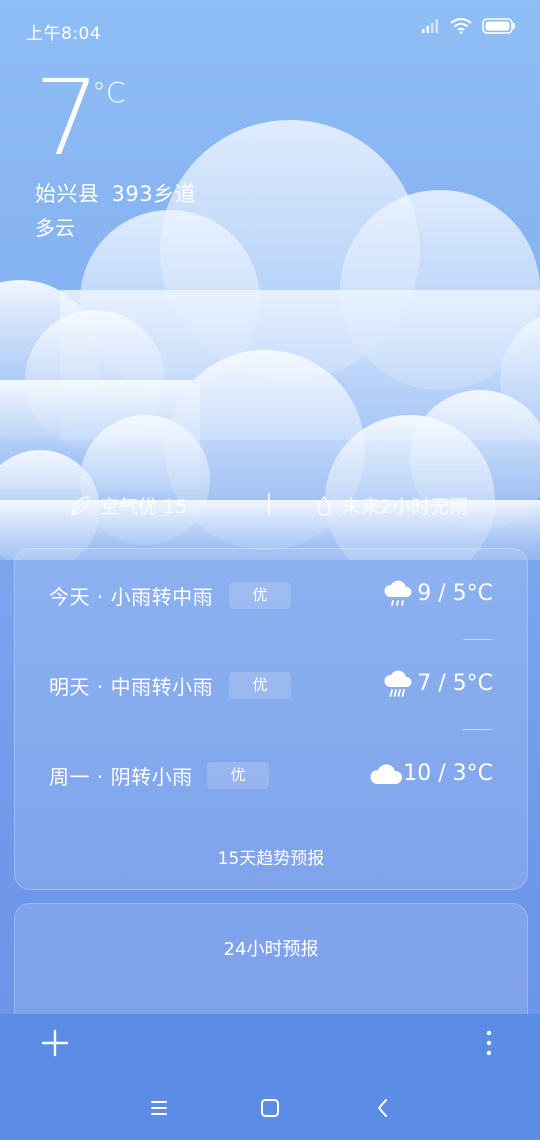  I want to click on info-divider, so click(269, 504).